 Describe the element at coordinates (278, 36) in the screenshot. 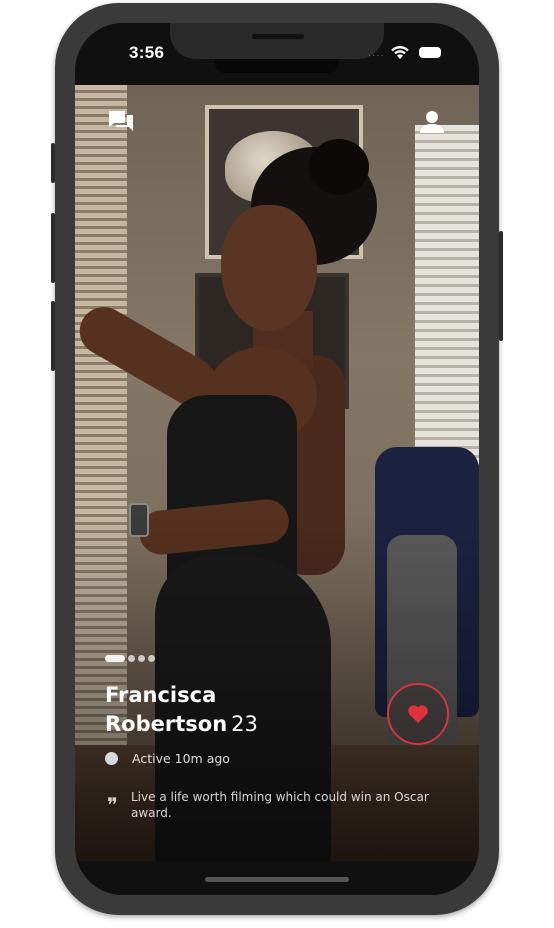

I see `earpiece-speaker` at that location.